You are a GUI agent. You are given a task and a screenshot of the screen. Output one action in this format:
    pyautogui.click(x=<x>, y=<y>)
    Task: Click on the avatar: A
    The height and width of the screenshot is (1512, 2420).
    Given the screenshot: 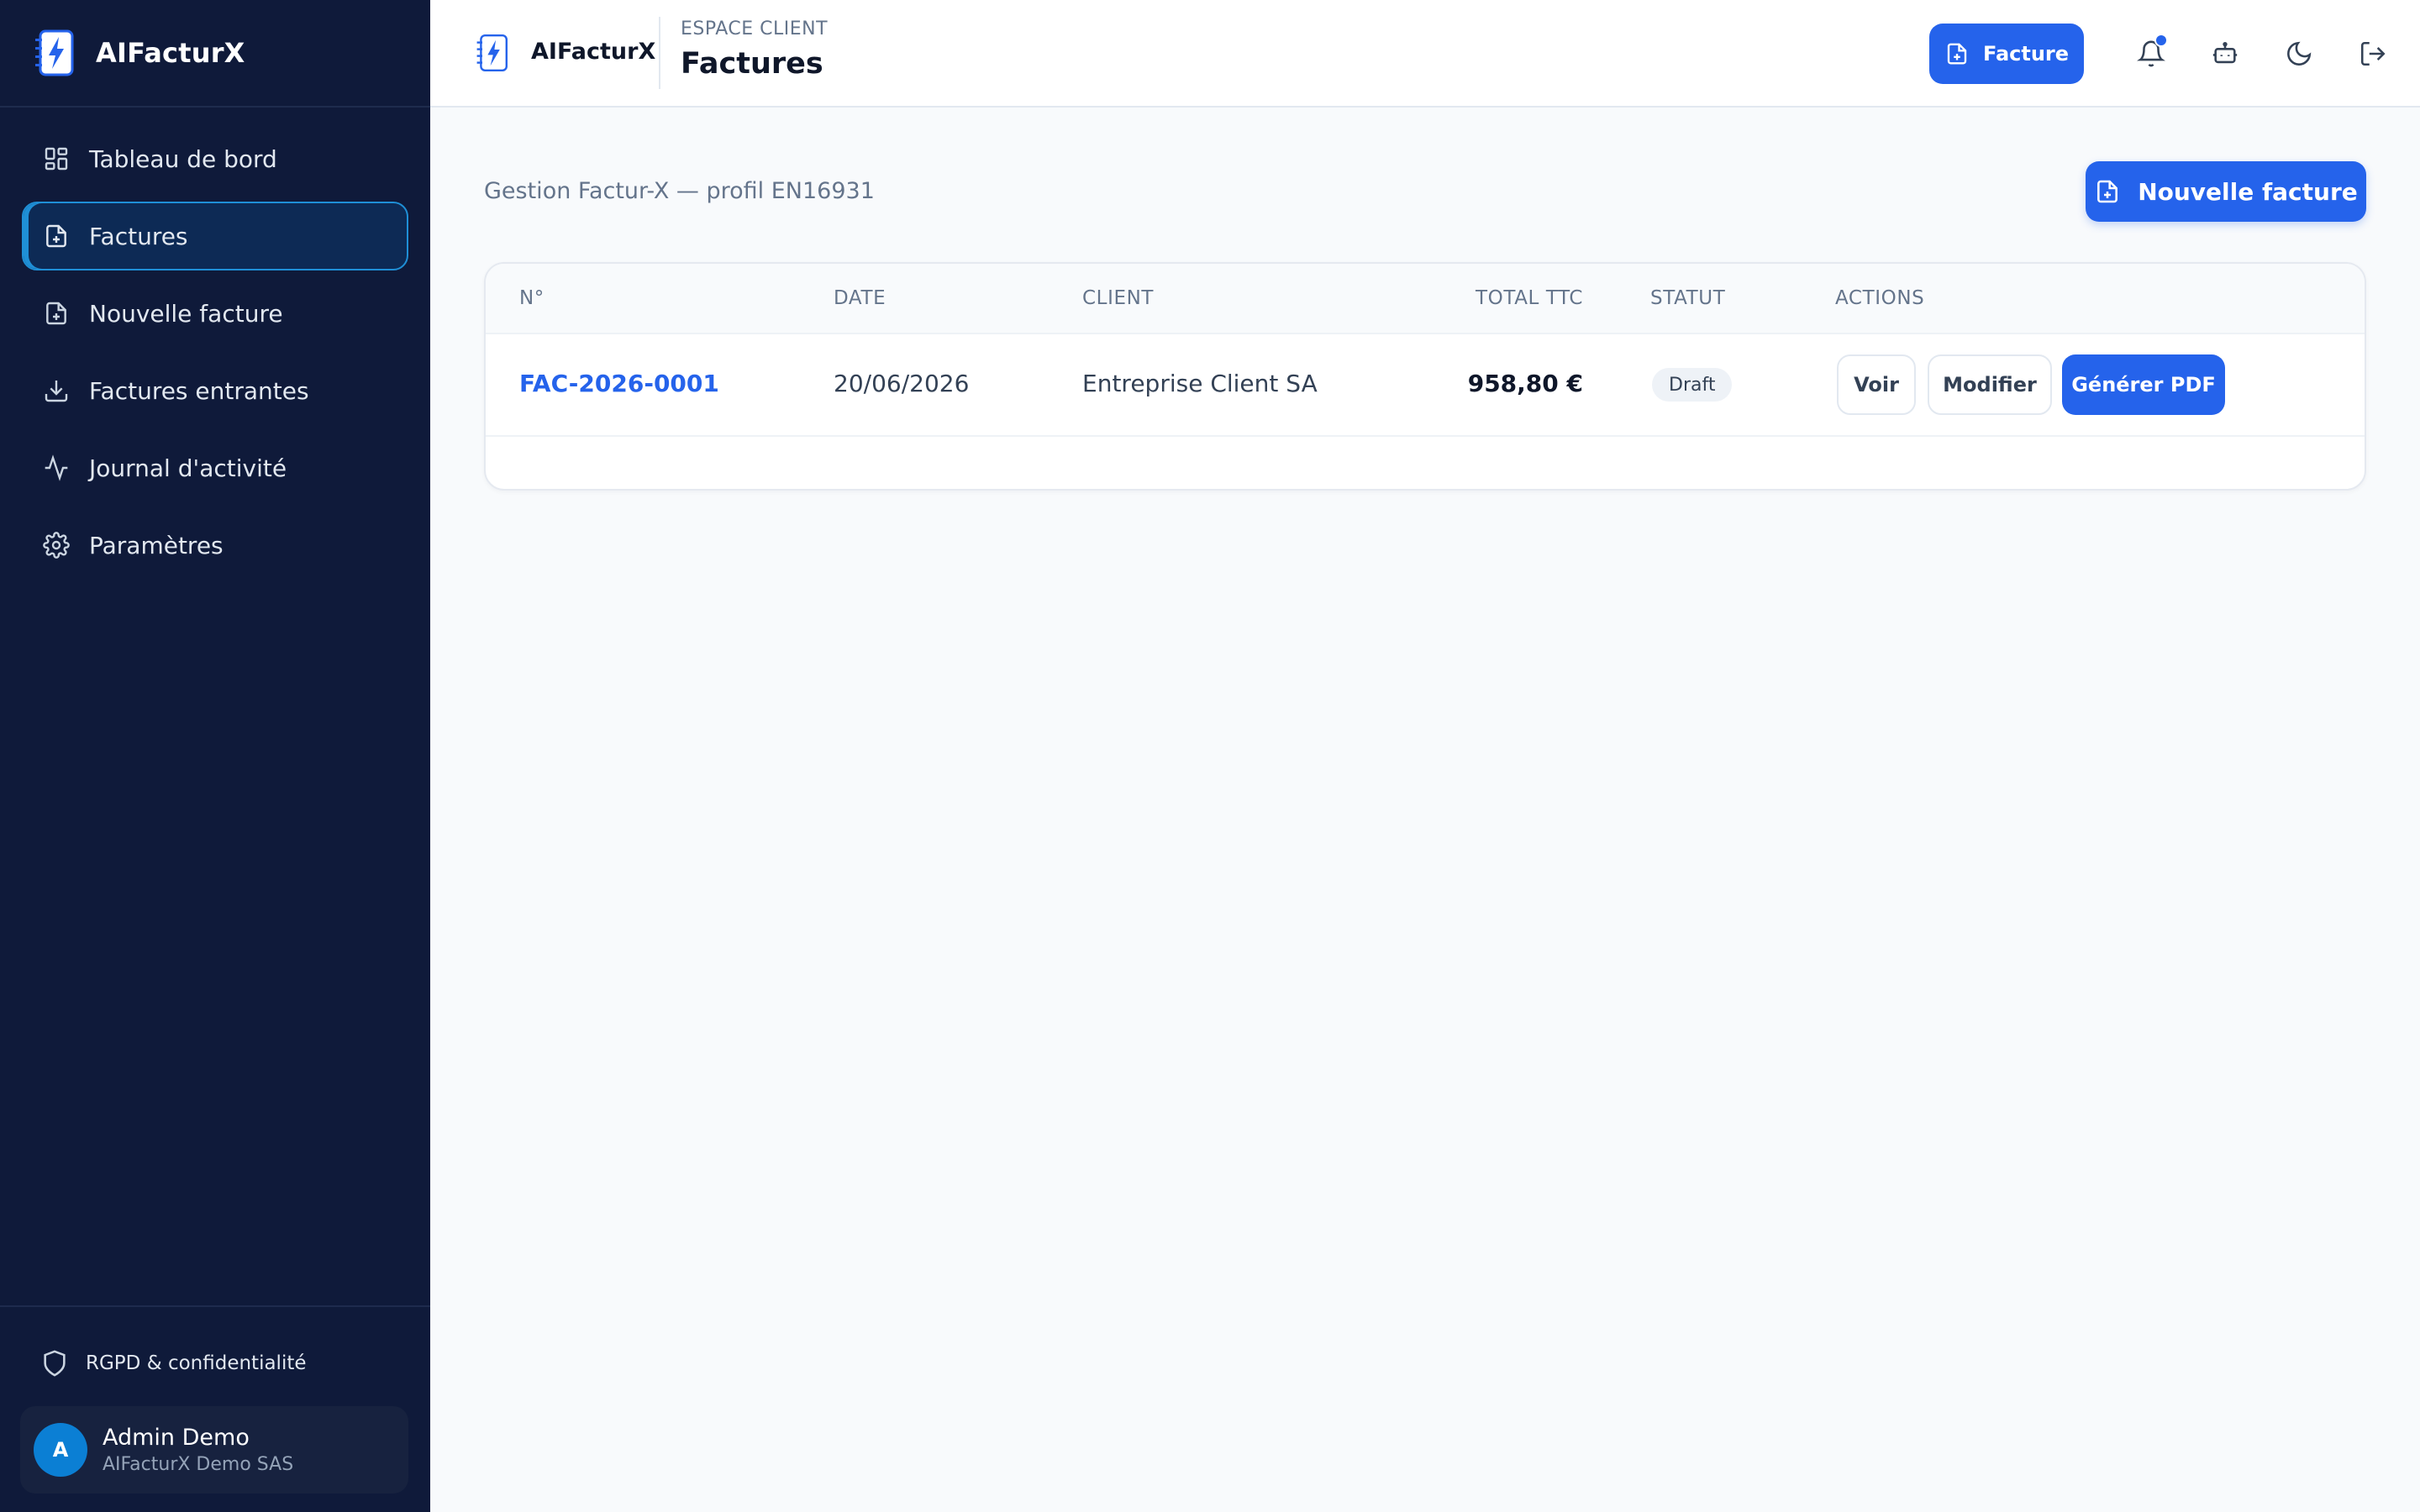 What is the action you would take?
    pyautogui.click(x=60, y=1450)
    